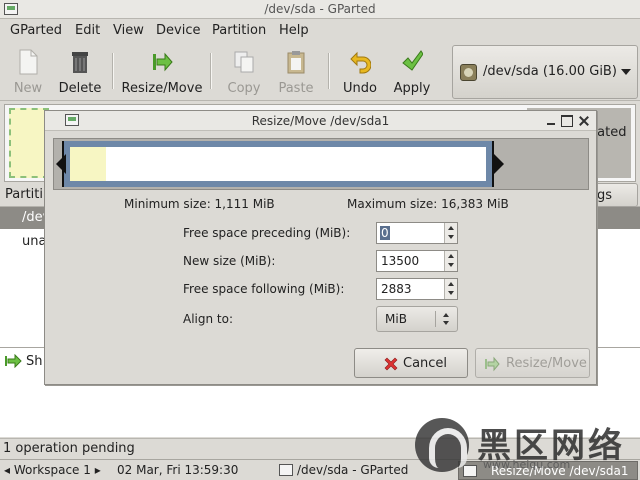  I want to click on menu-partition: Partition, so click(239, 30).